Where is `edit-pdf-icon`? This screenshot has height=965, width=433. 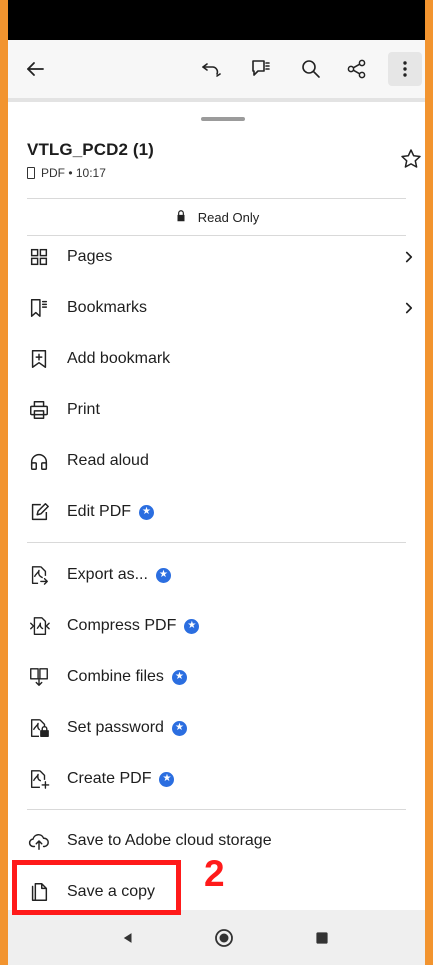
edit-pdf-icon is located at coordinates (39, 512).